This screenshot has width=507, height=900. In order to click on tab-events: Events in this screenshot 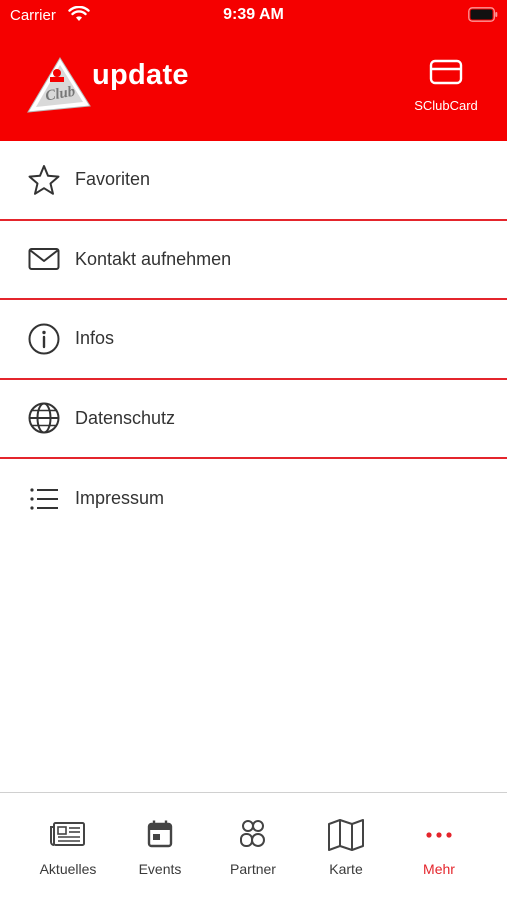, I will do `click(160, 850)`.